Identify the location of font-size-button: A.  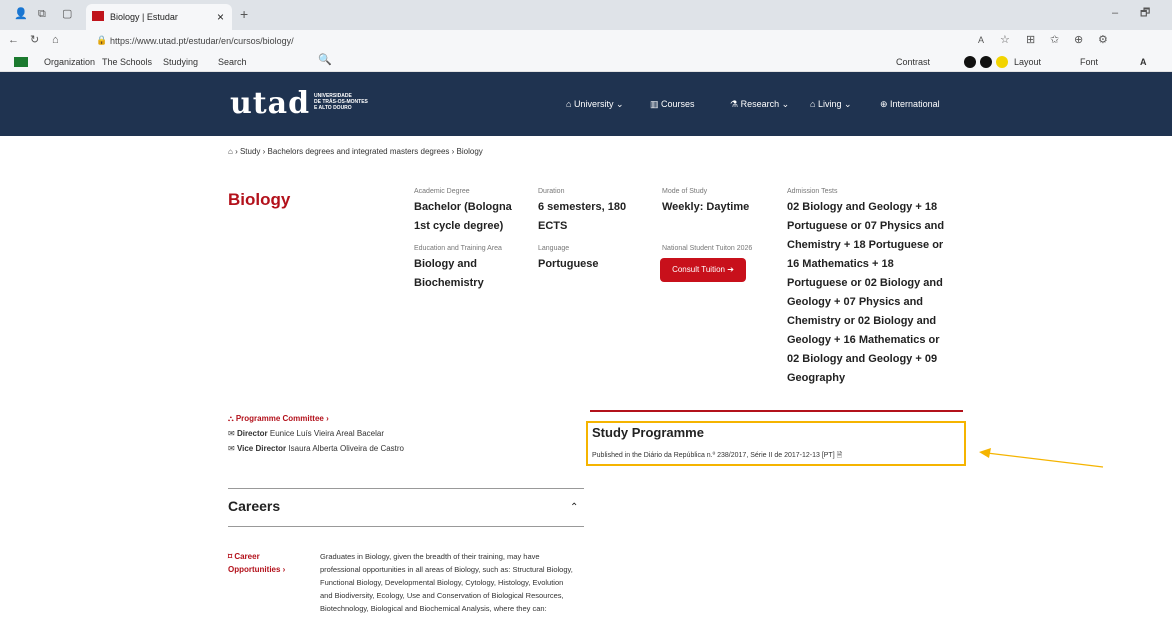
(1143, 62).